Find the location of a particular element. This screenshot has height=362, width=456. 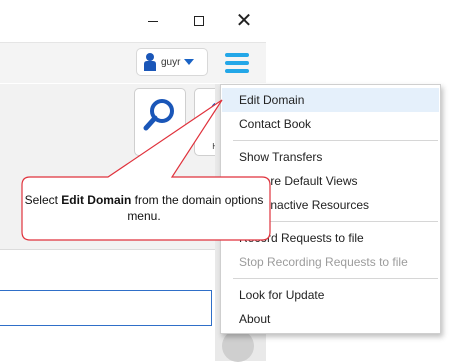

callout-prefix: Select is located at coordinates (43, 200).